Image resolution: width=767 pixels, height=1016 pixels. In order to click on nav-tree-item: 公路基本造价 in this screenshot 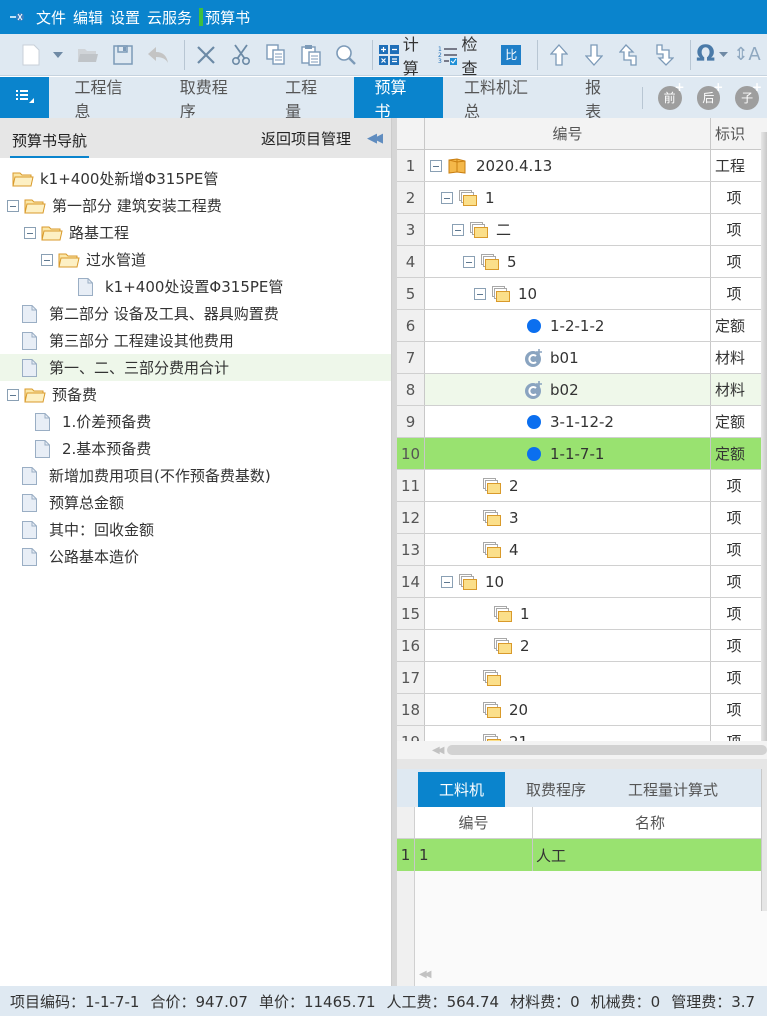, I will do `click(195, 556)`.